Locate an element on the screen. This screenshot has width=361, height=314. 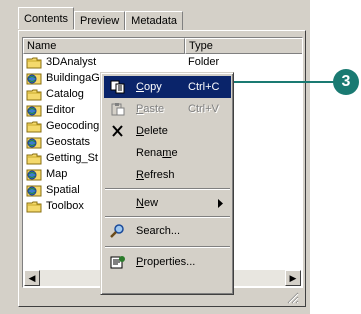
list-item-name: Spatial is located at coordinates (63, 190).